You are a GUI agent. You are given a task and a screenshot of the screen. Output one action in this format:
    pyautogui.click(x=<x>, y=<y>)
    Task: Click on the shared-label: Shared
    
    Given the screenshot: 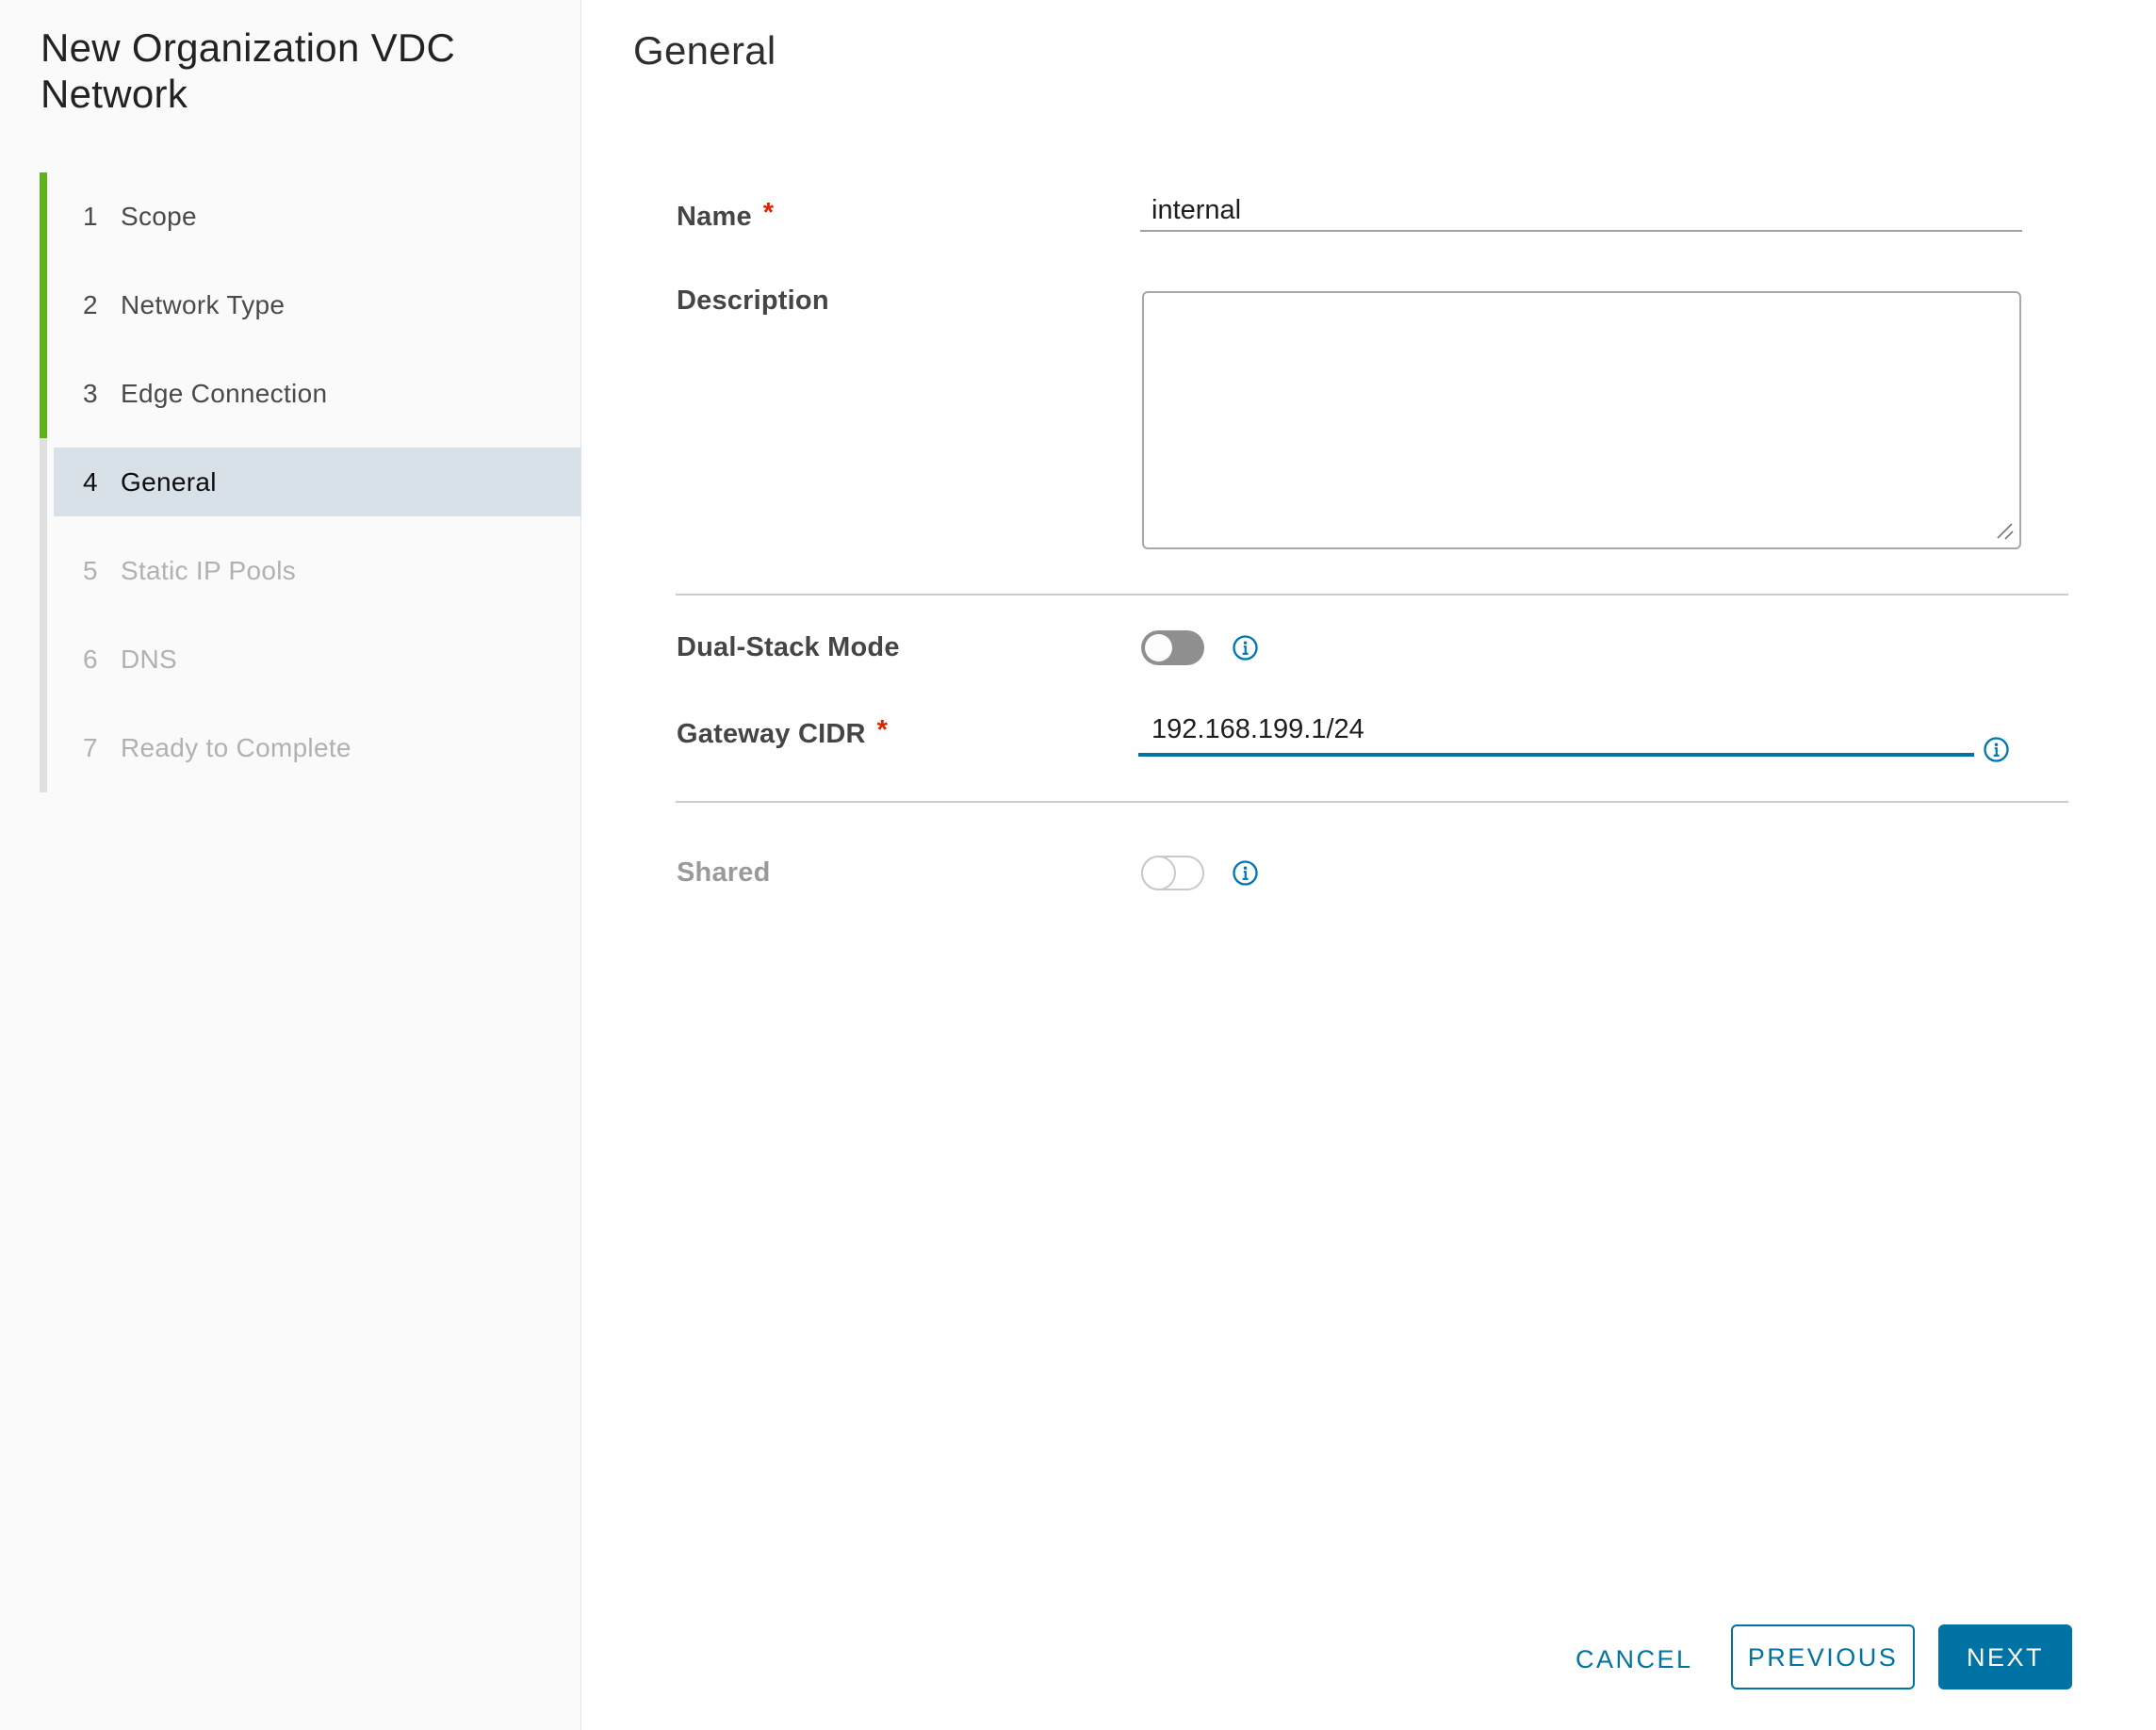 What is the action you would take?
    pyautogui.click(x=724, y=872)
    